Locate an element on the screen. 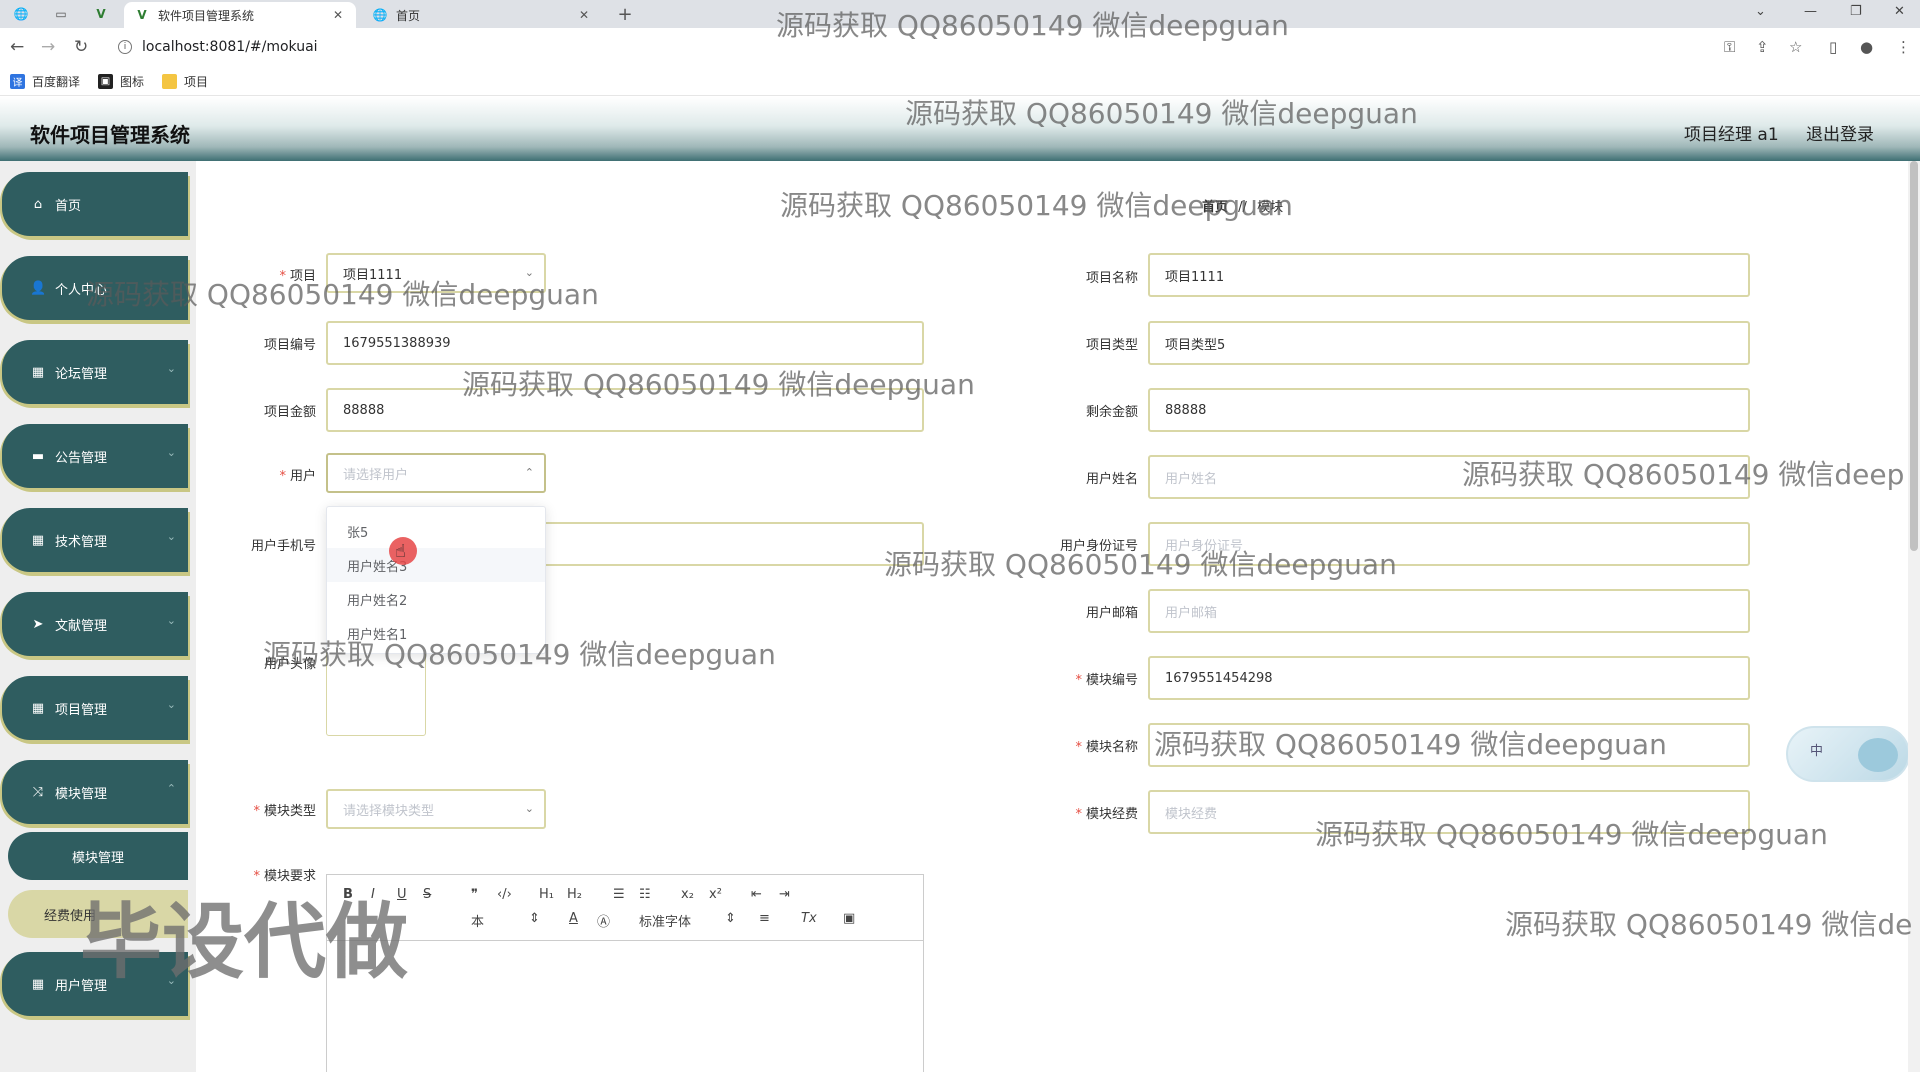 The image size is (1920, 1072). module-fee-label: * 模块经费 is located at coordinates (1106, 814).